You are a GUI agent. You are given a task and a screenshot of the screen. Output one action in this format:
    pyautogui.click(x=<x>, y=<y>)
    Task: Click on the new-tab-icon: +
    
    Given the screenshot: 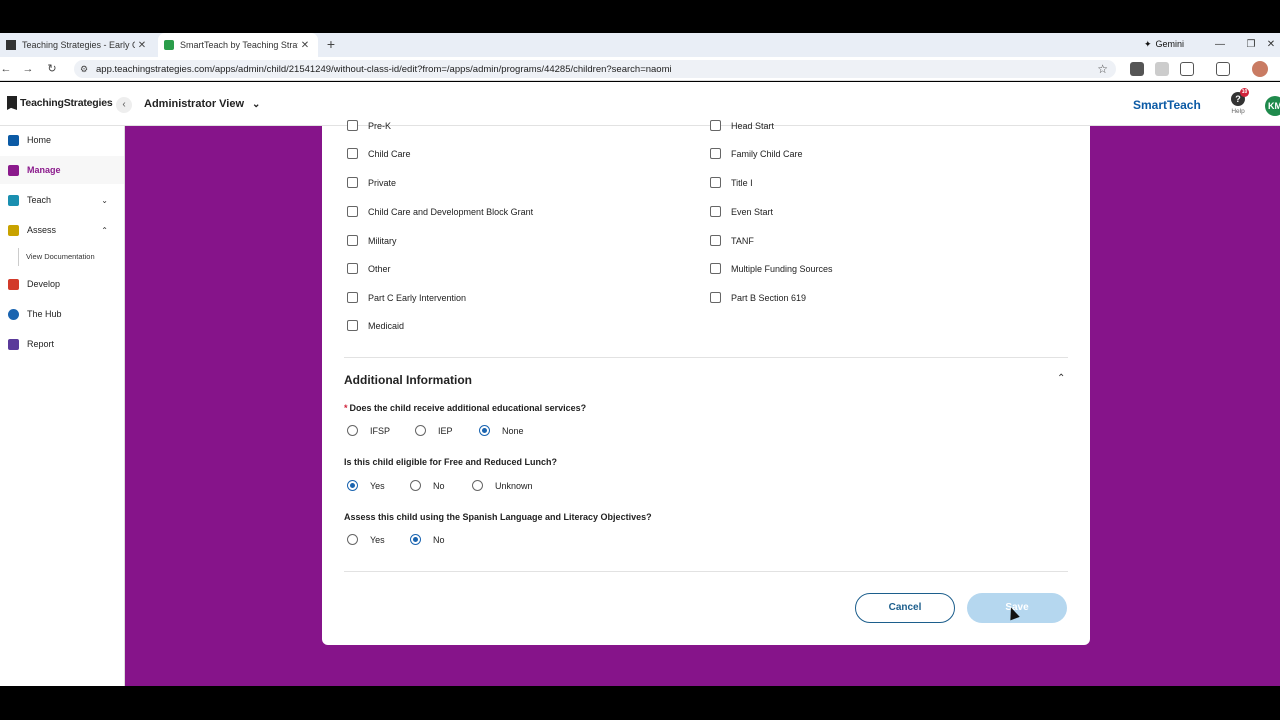 What is the action you would take?
    pyautogui.click(x=331, y=45)
    